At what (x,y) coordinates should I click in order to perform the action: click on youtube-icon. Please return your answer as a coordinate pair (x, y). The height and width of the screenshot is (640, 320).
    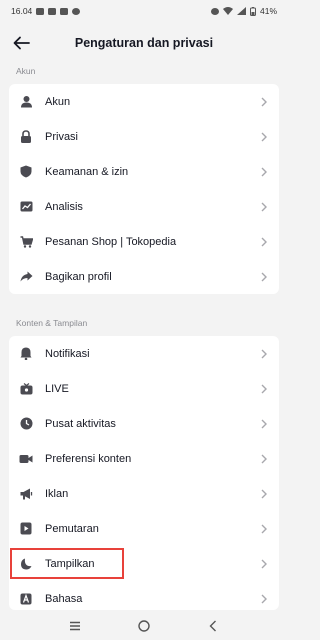
    Looking at the image, I should click on (52, 11).